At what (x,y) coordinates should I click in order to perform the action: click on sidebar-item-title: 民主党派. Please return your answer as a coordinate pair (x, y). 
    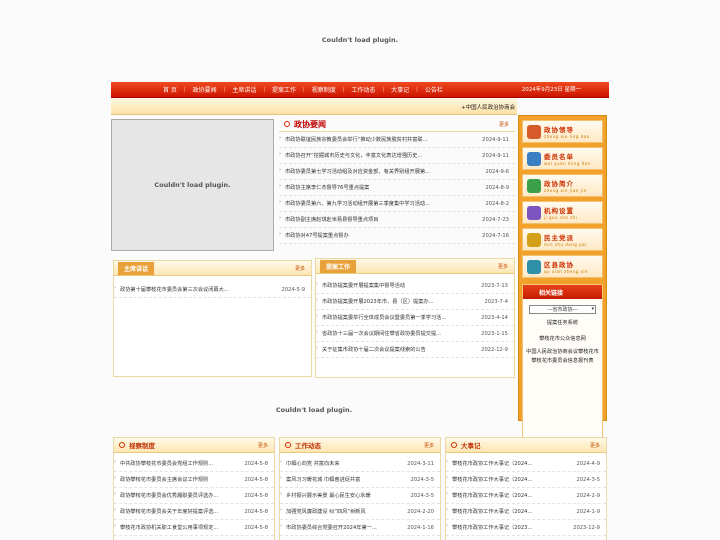
    Looking at the image, I should click on (559, 238).